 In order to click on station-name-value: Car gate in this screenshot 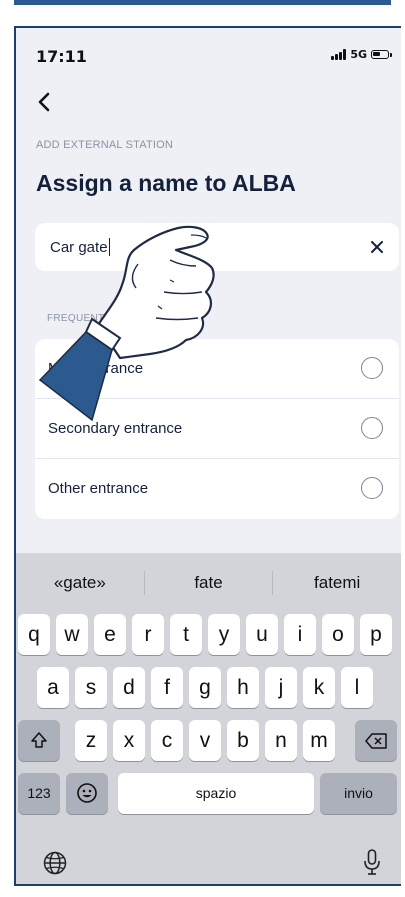, I will do `click(79, 247)`.